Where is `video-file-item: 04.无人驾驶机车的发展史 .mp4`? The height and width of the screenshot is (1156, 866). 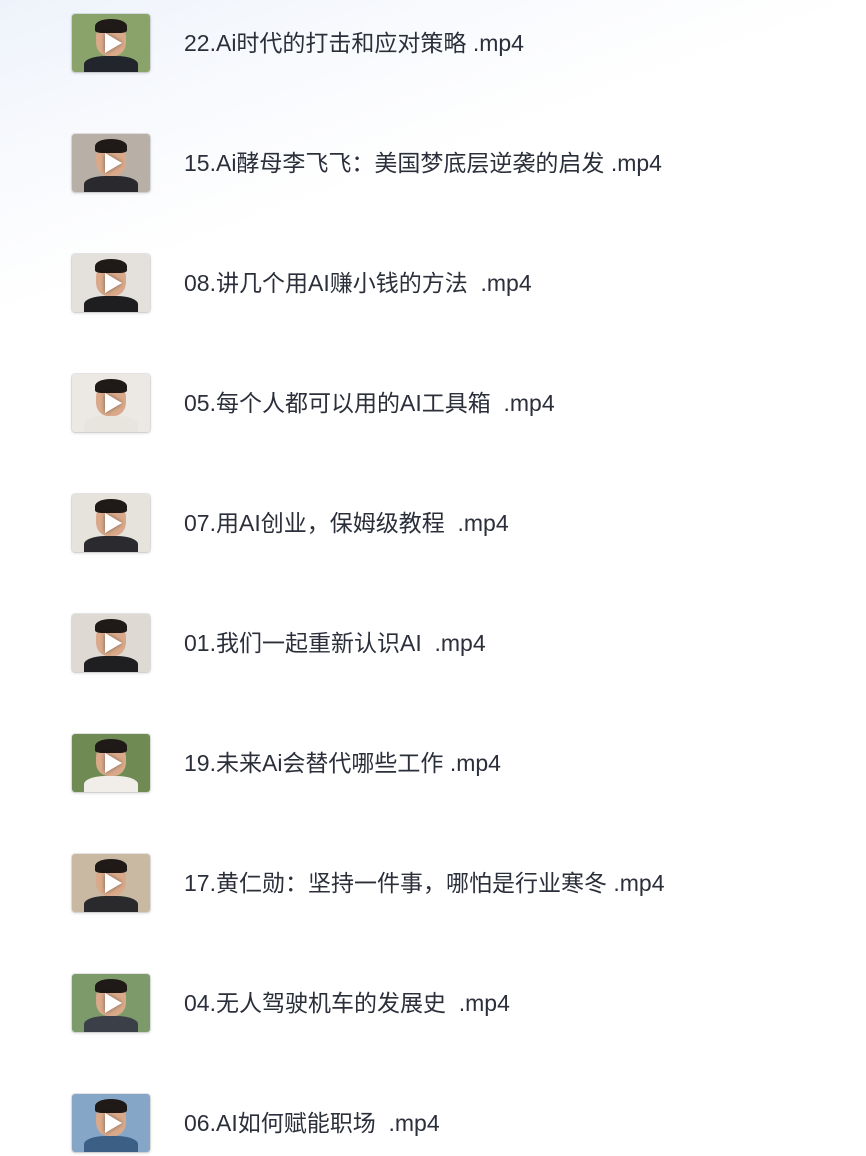
video-file-item: 04.无人驾驶机车的发展史 .mp4 is located at coordinates (433, 1005).